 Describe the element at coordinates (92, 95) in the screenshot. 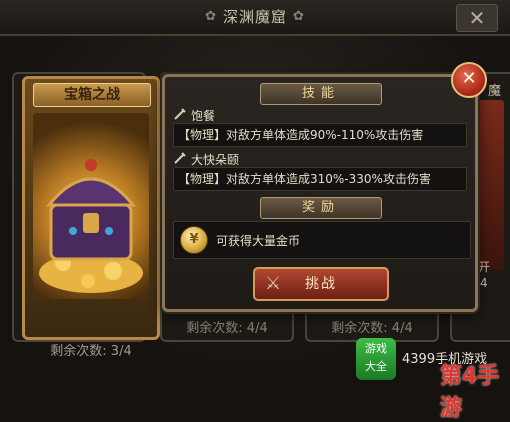

I see `card-banner: 宝箱之战` at that location.